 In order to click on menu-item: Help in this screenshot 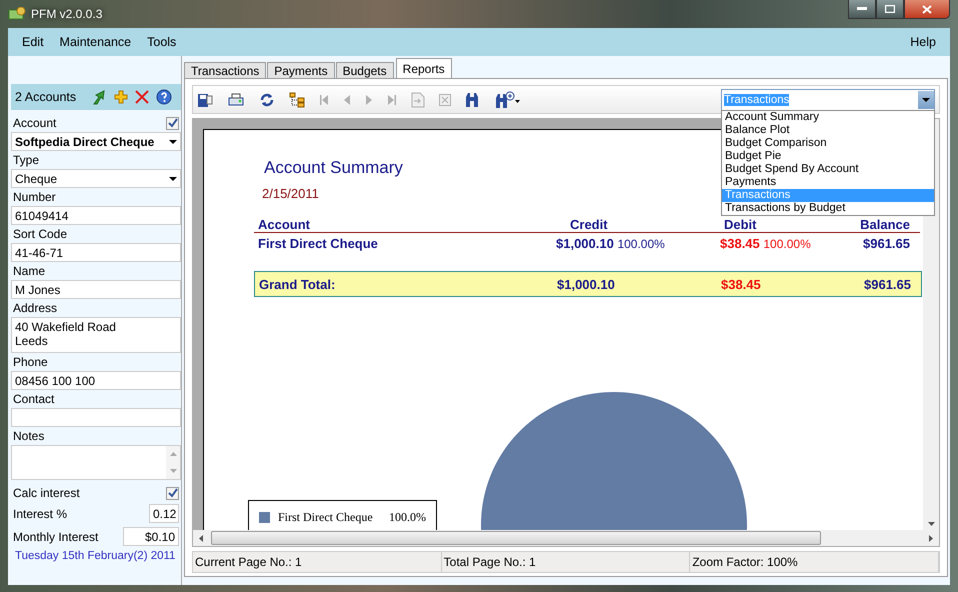, I will do `click(923, 42)`.